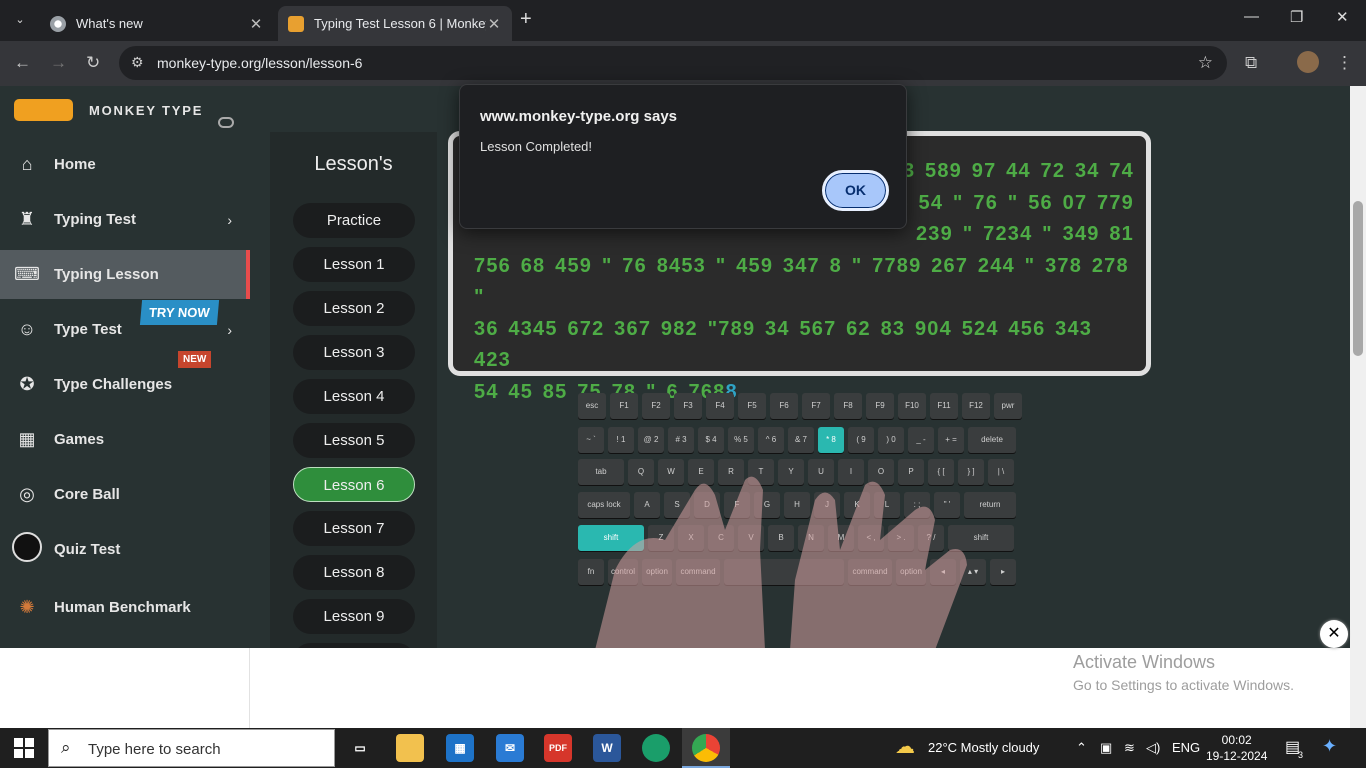 Image resolution: width=1366 pixels, height=768 pixels. Describe the element at coordinates (195, 359) in the screenshot. I see `new-badge: NEW` at that location.